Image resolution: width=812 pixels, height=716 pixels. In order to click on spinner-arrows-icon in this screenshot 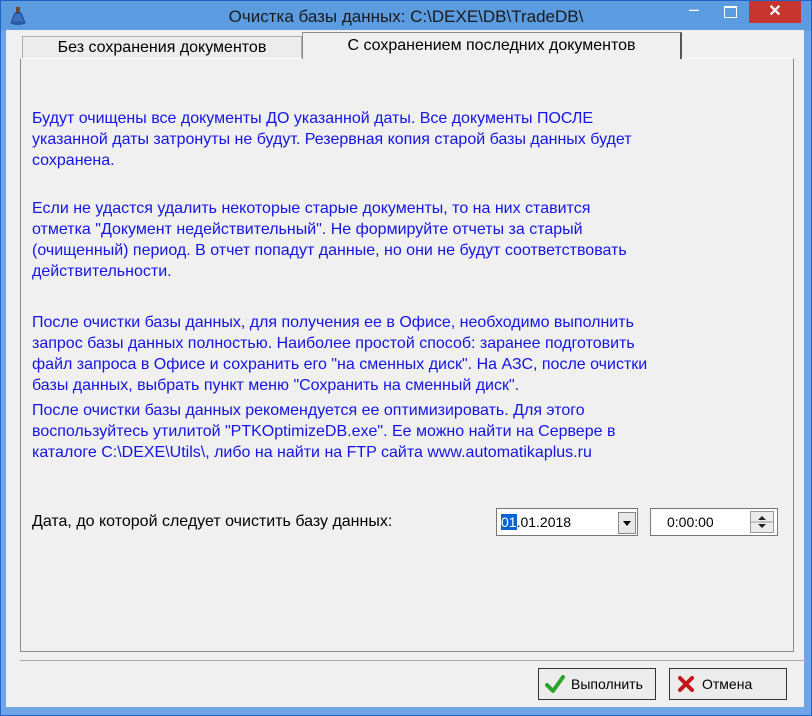, I will do `click(762, 522)`.